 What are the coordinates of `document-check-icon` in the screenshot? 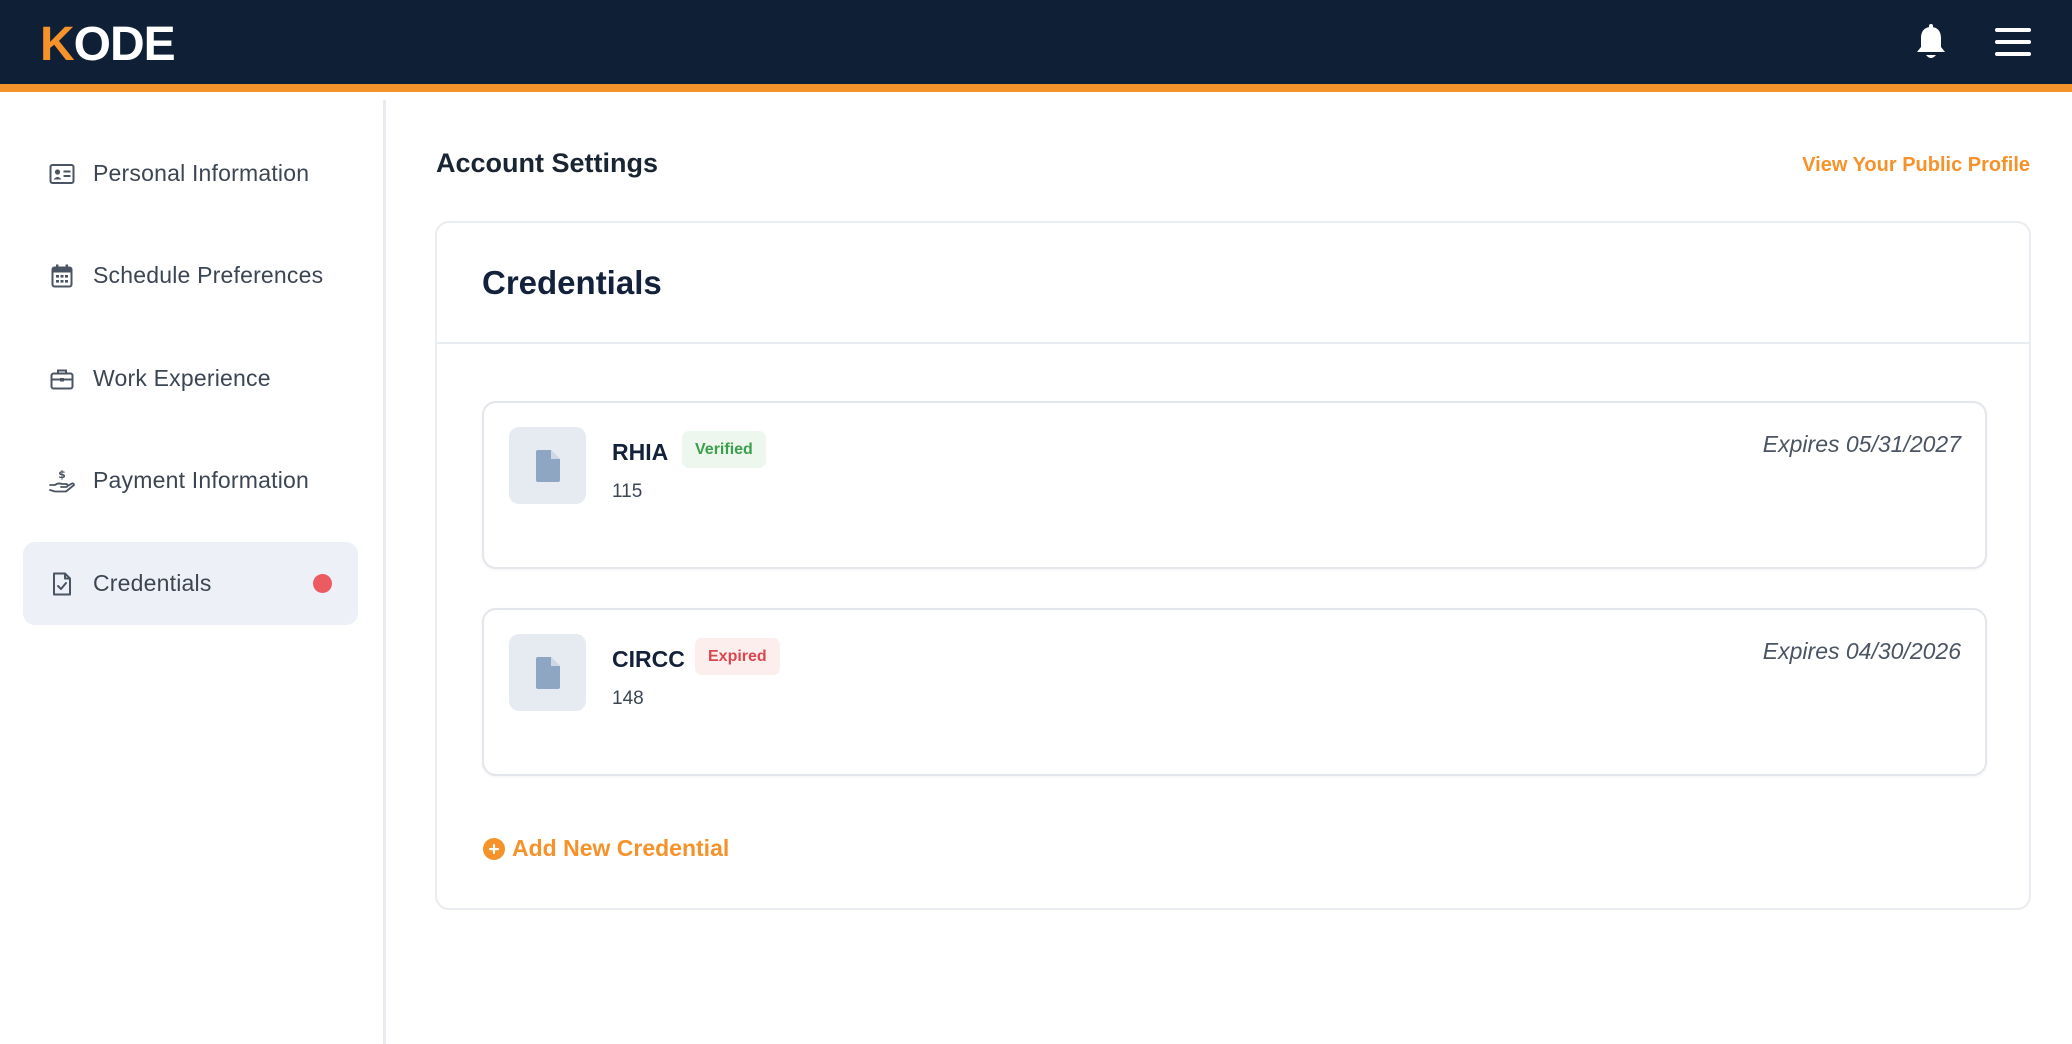 It's located at (62, 584).